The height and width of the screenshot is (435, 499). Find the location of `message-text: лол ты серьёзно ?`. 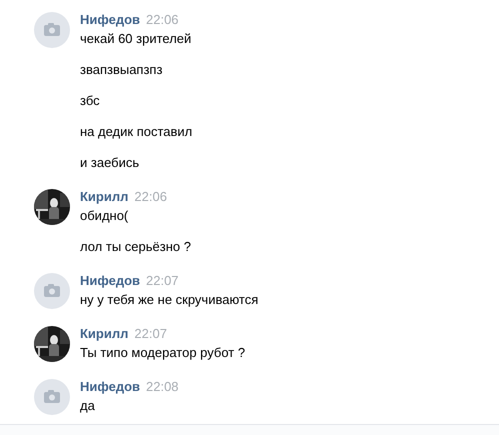

message-text: лол ты серьёзно ? is located at coordinates (135, 247).